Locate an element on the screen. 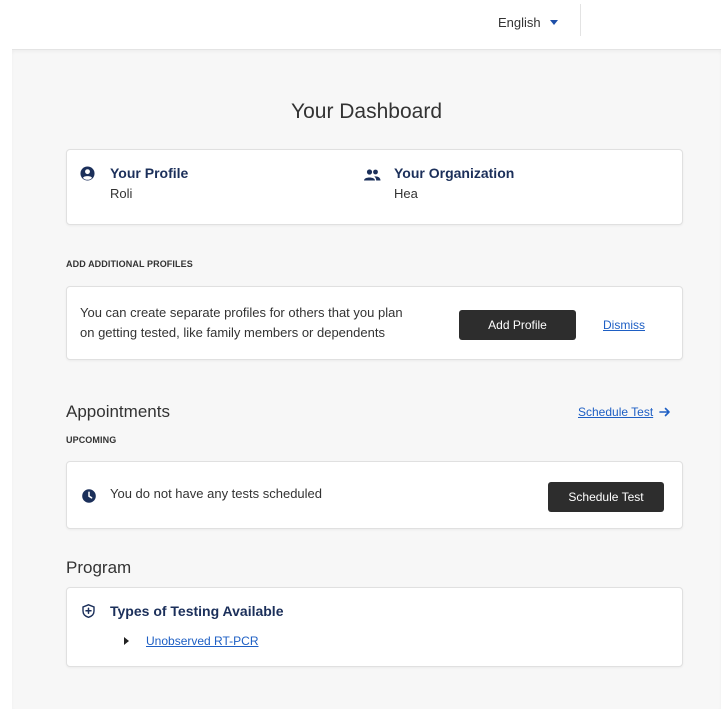  caret-down-icon is located at coordinates (553, 22).